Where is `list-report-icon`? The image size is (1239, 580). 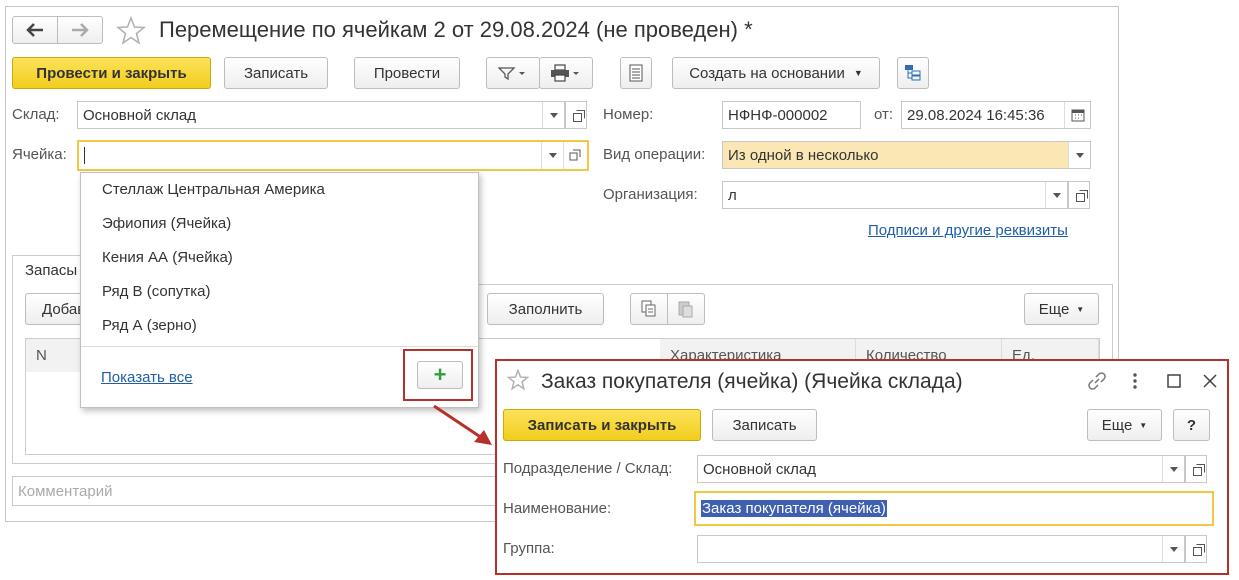
list-report-icon is located at coordinates (636, 73).